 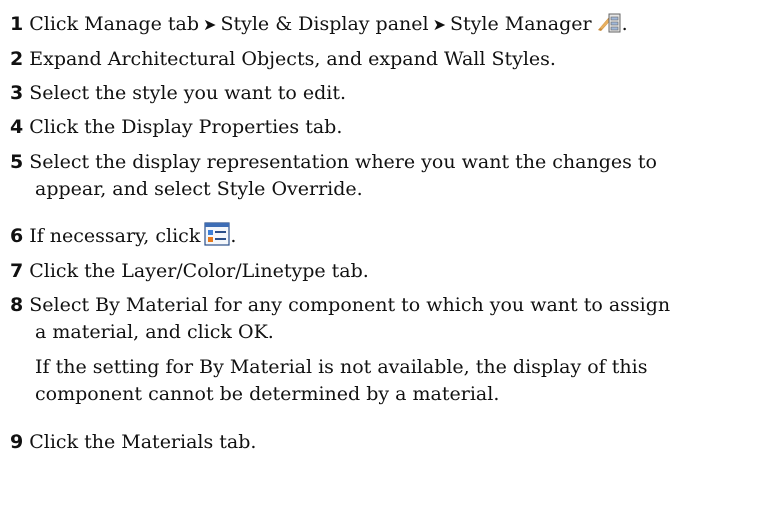 What do you see at coordinates (17, 271) in the screenshot?
I see `step-number: 7` at bounding box center [17, 271].